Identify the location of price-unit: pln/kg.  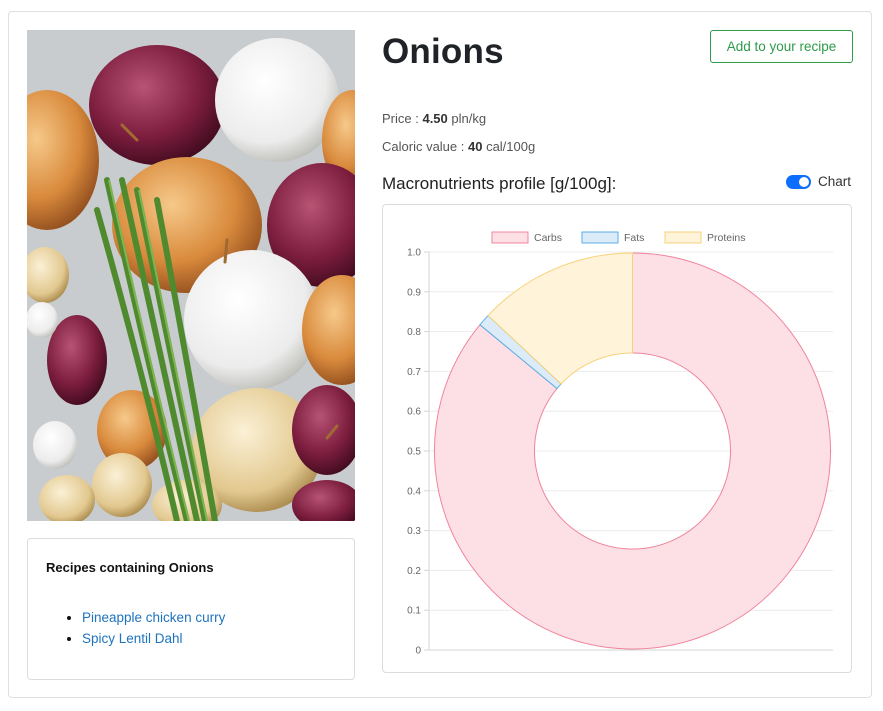
(467, 118).